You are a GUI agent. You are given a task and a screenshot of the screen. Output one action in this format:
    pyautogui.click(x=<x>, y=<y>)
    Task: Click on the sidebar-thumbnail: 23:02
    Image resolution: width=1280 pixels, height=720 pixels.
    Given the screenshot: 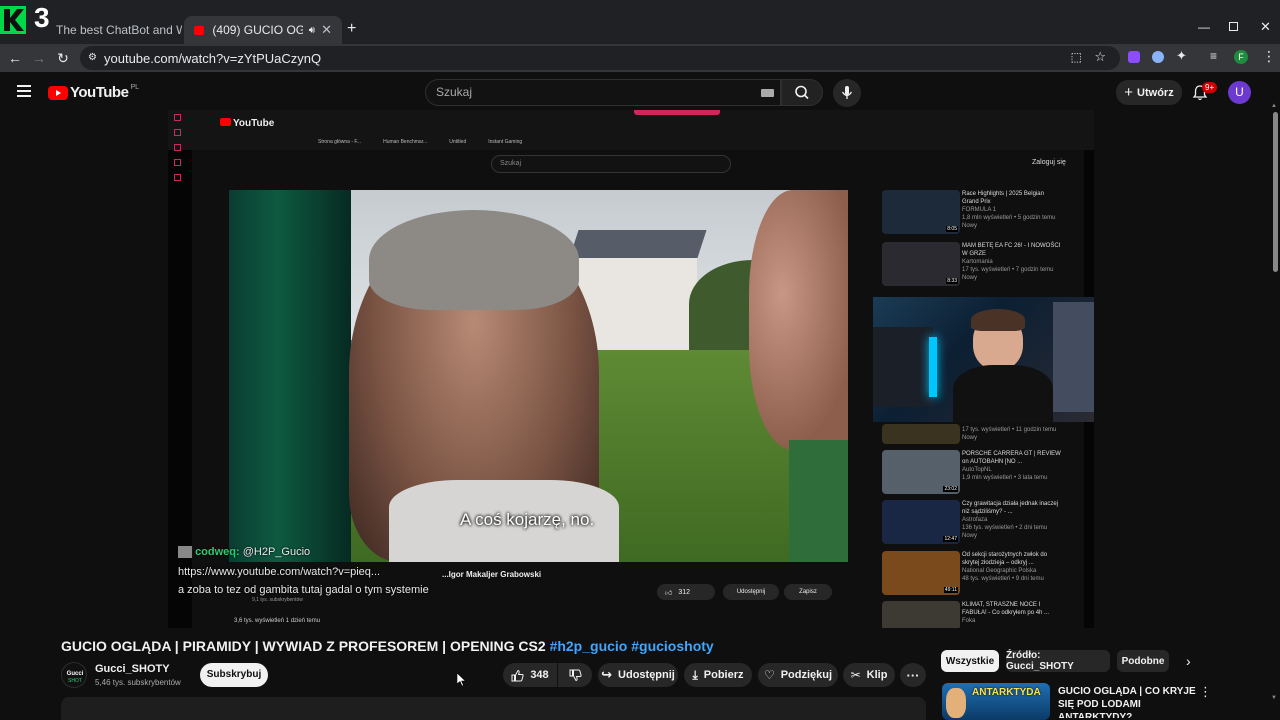 What is the action you would take?
    pyautogui.click(x=921, y=472)
    